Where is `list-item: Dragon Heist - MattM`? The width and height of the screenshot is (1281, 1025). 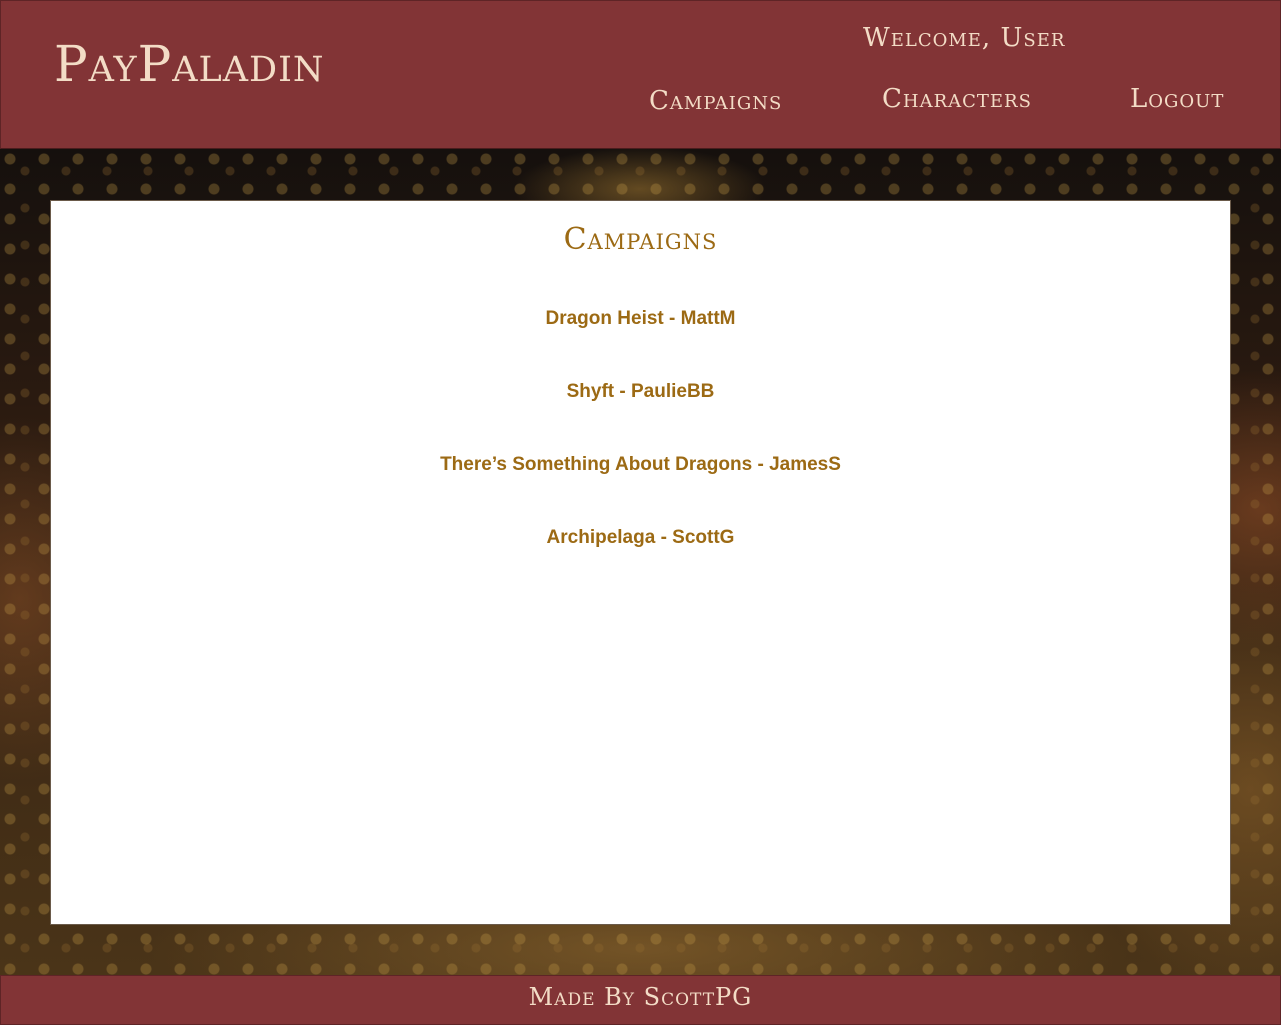
list-item: Dragon Heist - MattM is located at coordinates (640, 343).